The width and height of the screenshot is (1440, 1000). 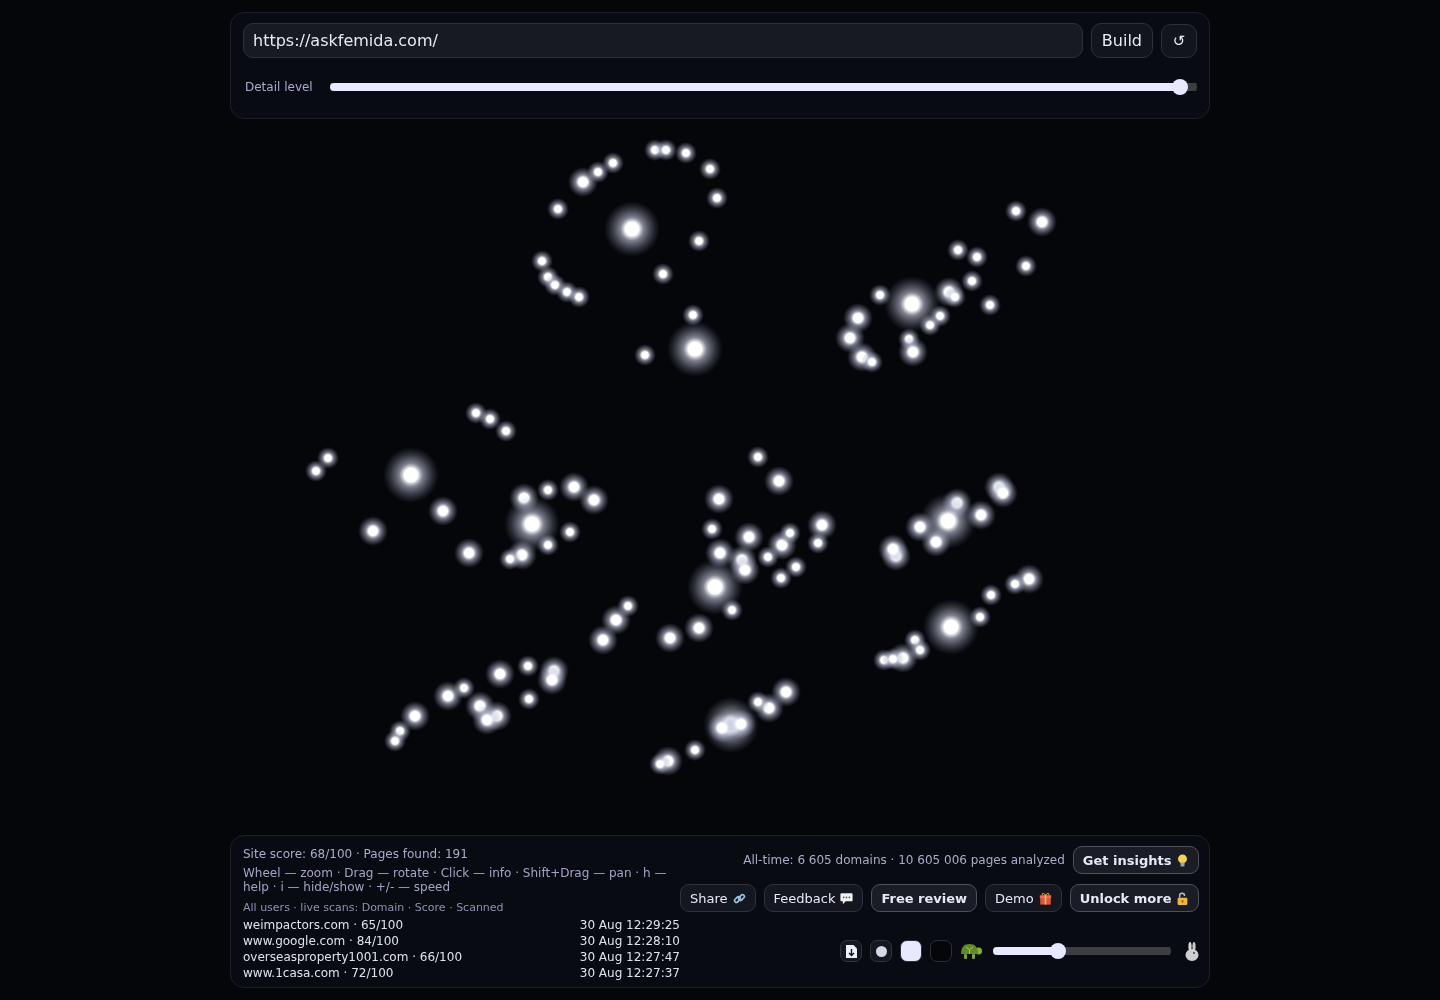 I want to click on refresh-button: ↺, so click(x=1179, y=40).